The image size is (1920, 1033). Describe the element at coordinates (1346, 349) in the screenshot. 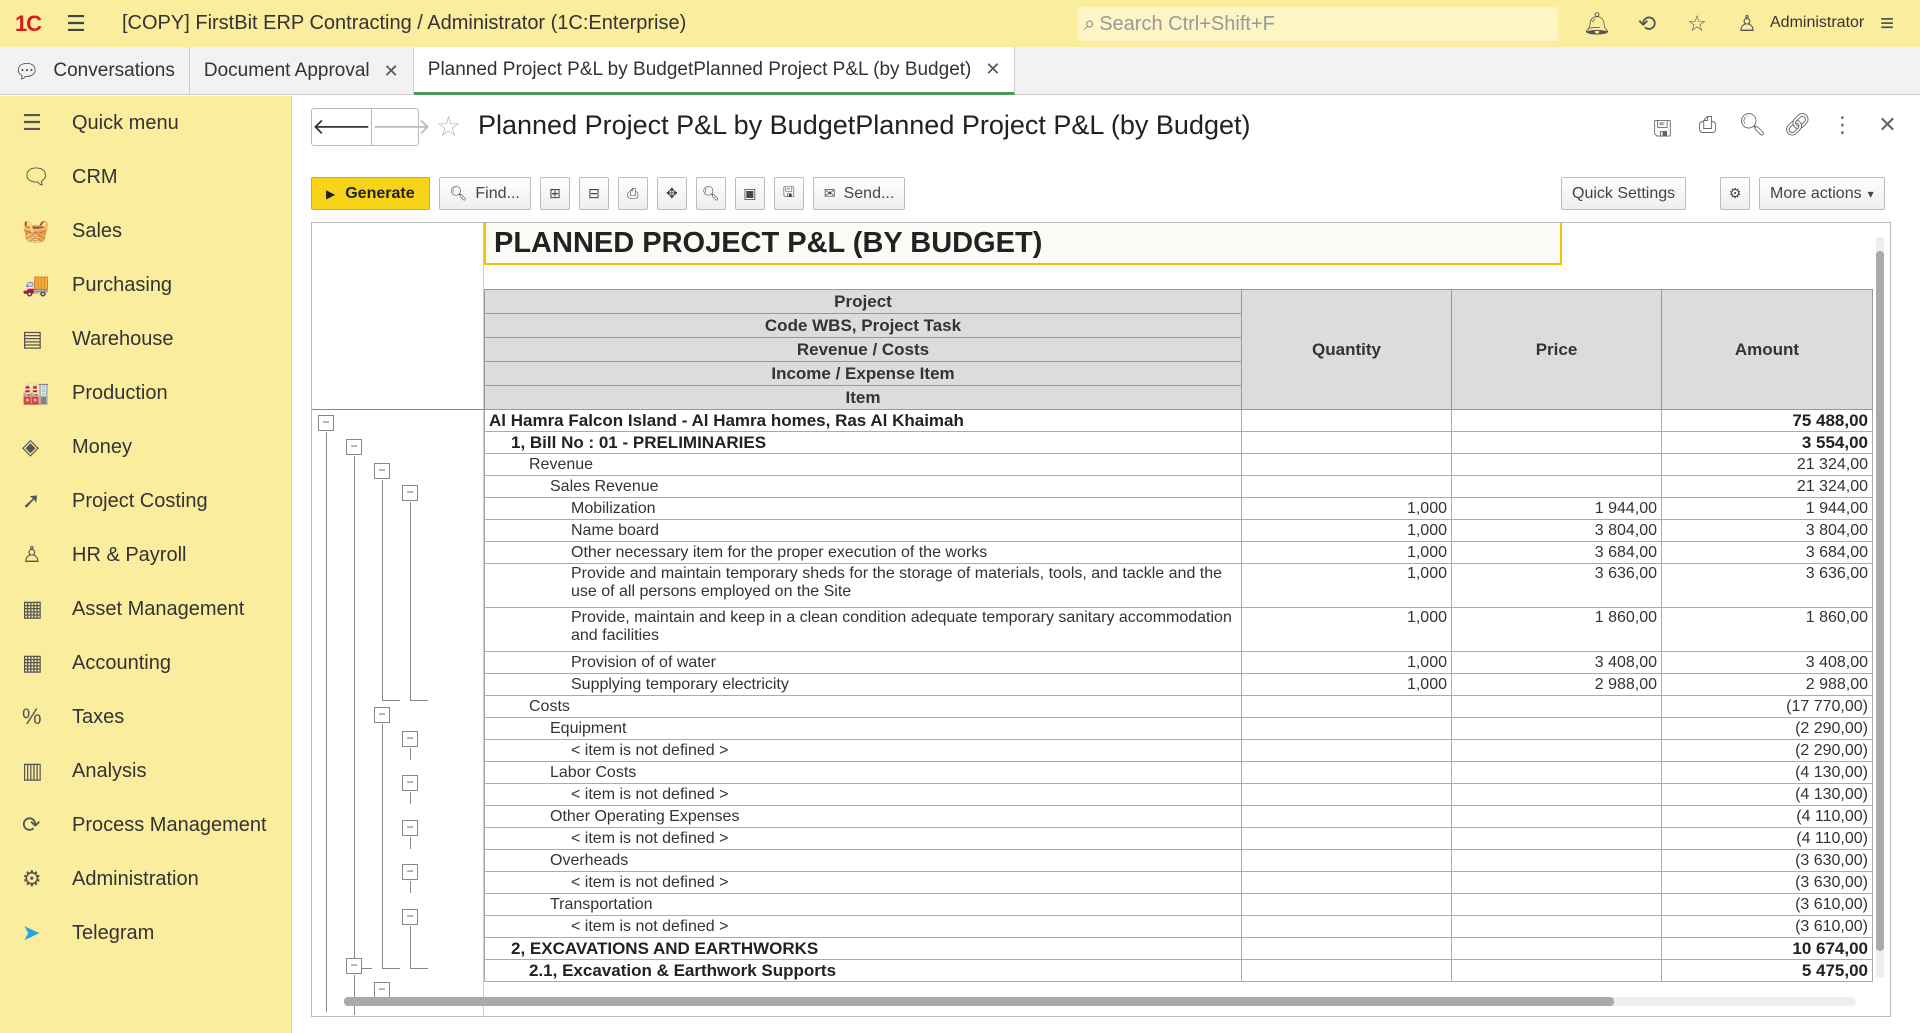

I see `header-quantity: Quantity` at that location.